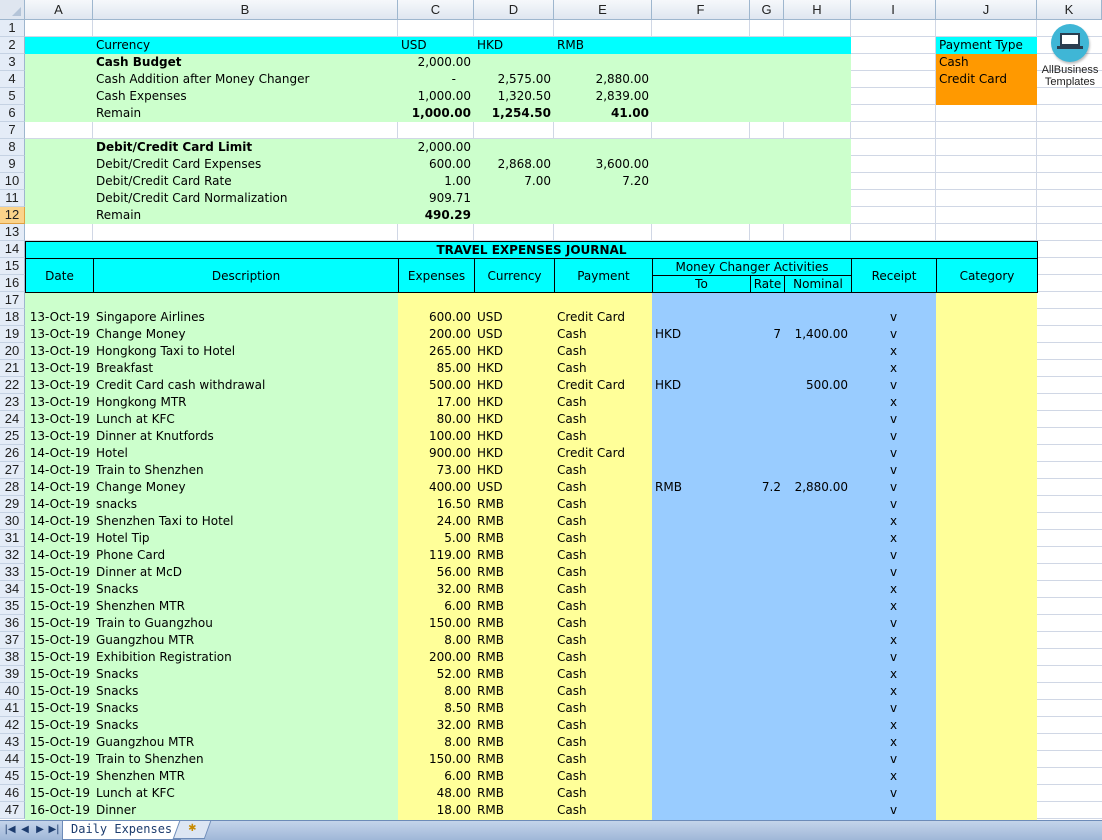  What do you see at coordinates (436, 521) in the screenshot?
I see `expense-amount-cell: 24.00` at bounding box center [436, 521].